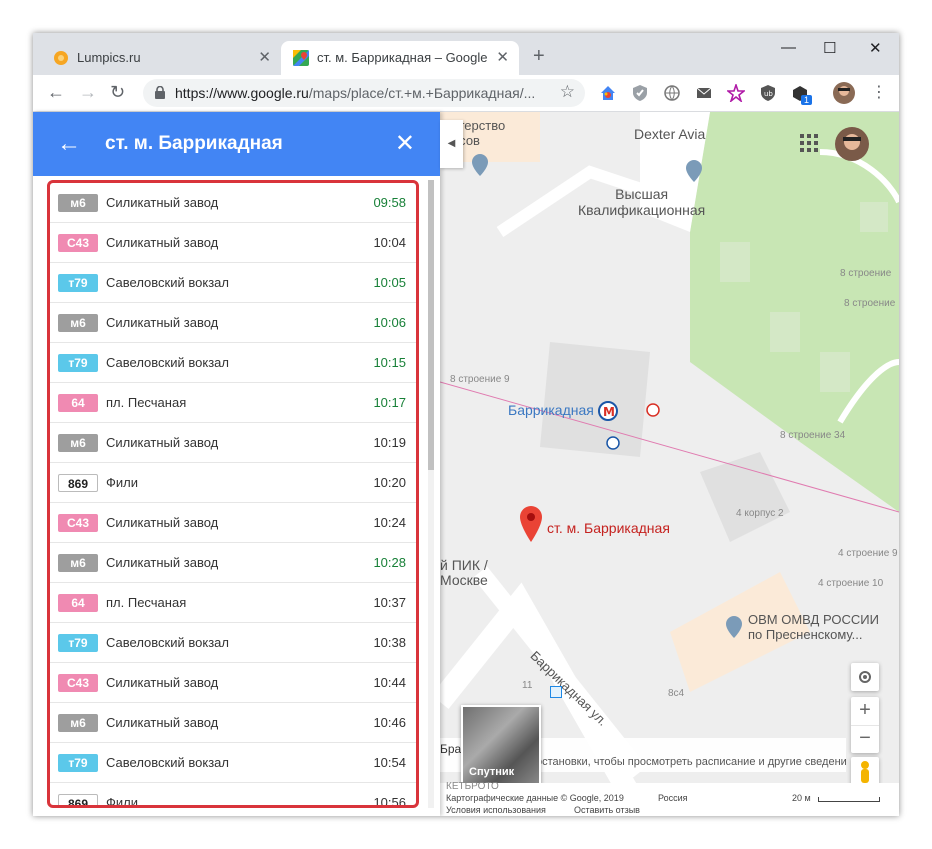 This screenshot has width=932, height=849. I want to click on my-location-icon, so click(865, 677).